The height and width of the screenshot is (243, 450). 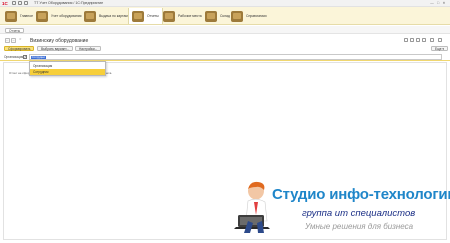 What do you see at coordinates (26, 3) in the screenshot?
I see `favorites-icon` at bounding box center [26, 3].